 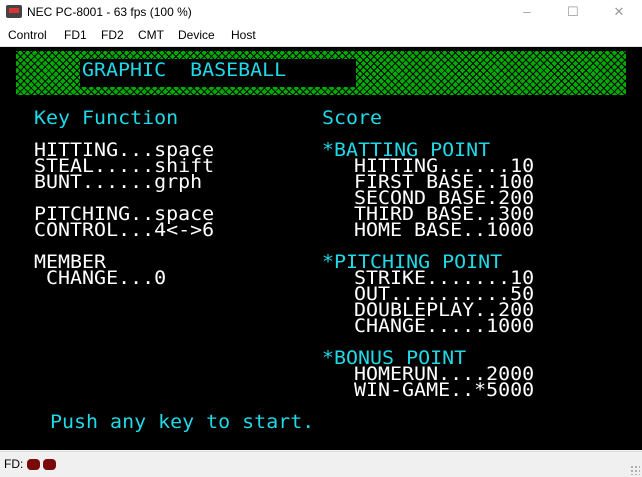 I want to click on pitching-change: CHANGE.....1000, so click(x=444, y=326).